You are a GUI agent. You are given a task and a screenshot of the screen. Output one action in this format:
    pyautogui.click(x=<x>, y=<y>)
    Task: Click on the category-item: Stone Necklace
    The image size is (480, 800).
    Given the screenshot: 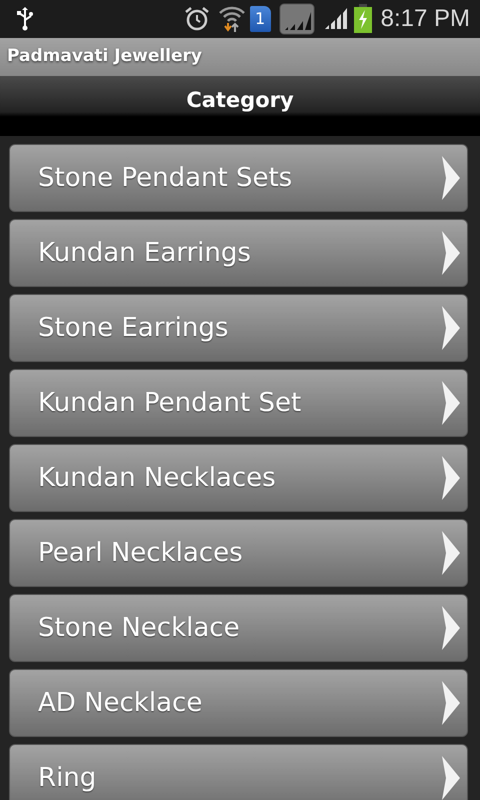 What is the action you would take?
    pyautogui.click(x=238, y=628)
    